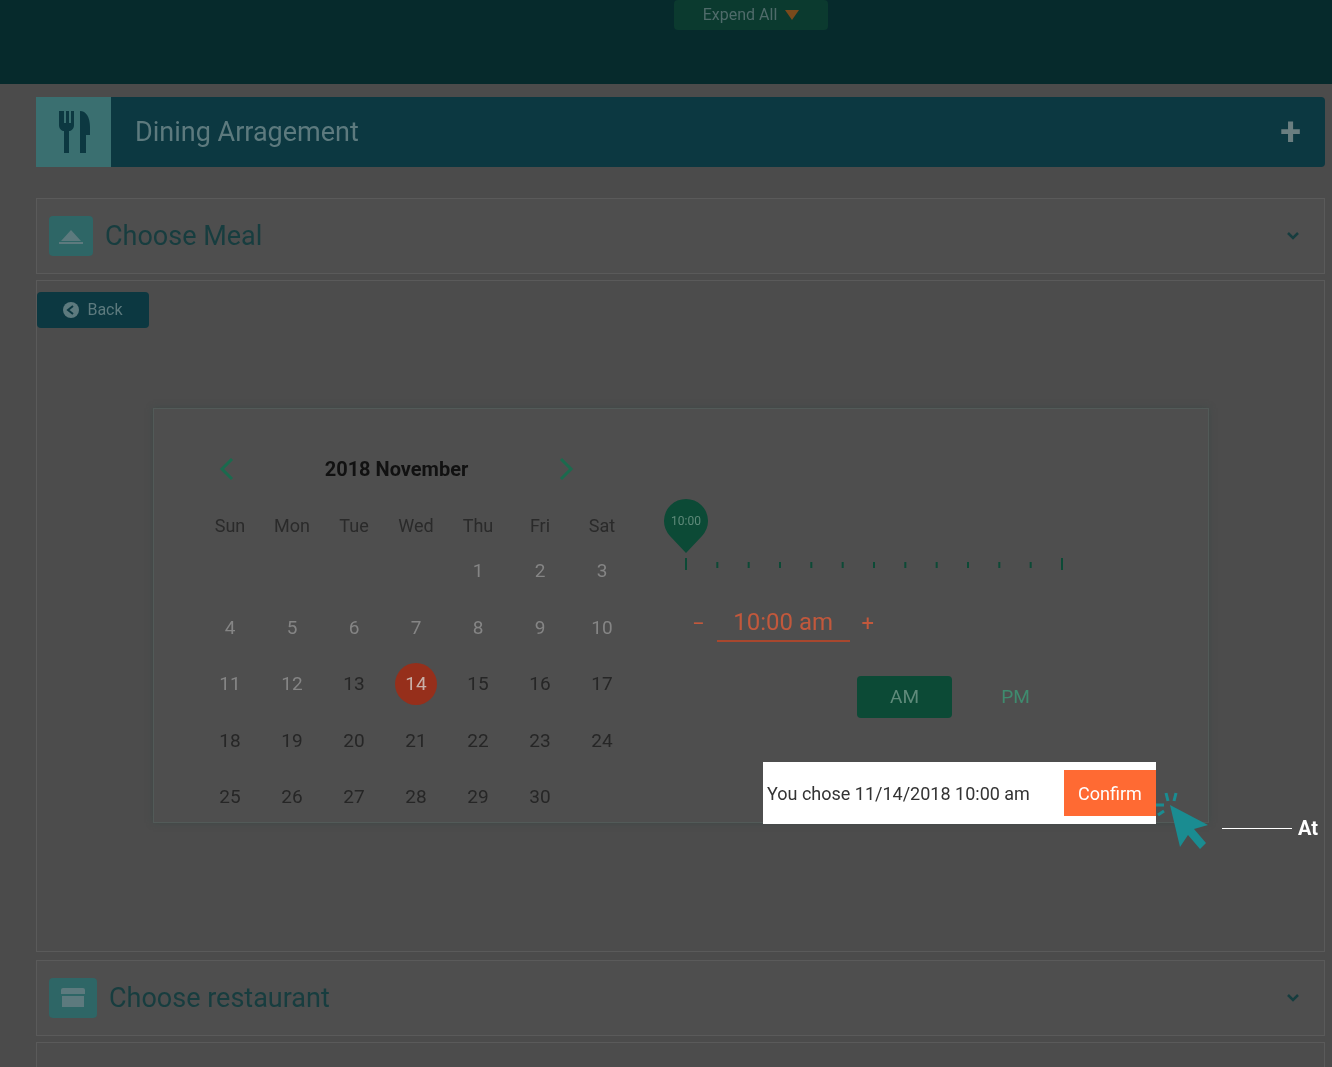 This screenshot has height=1067, width=1332. Describe the element at coordinates (1308, 828) in the screenshot. I see `callout-text: At` at that location.